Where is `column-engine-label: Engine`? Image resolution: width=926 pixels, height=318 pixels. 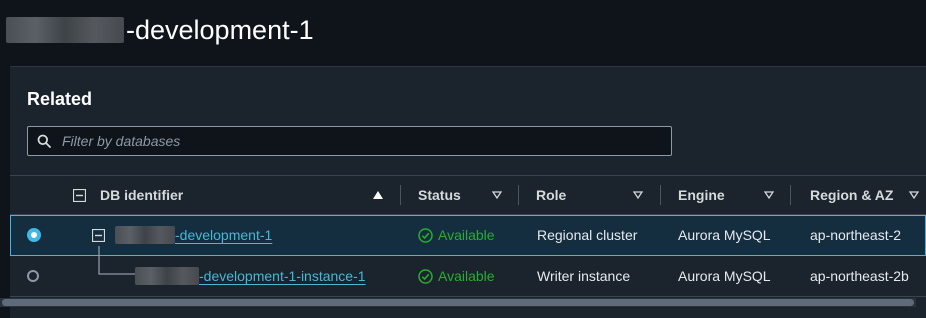 column-engine-label: Engine is located at coordinates (701, 195).